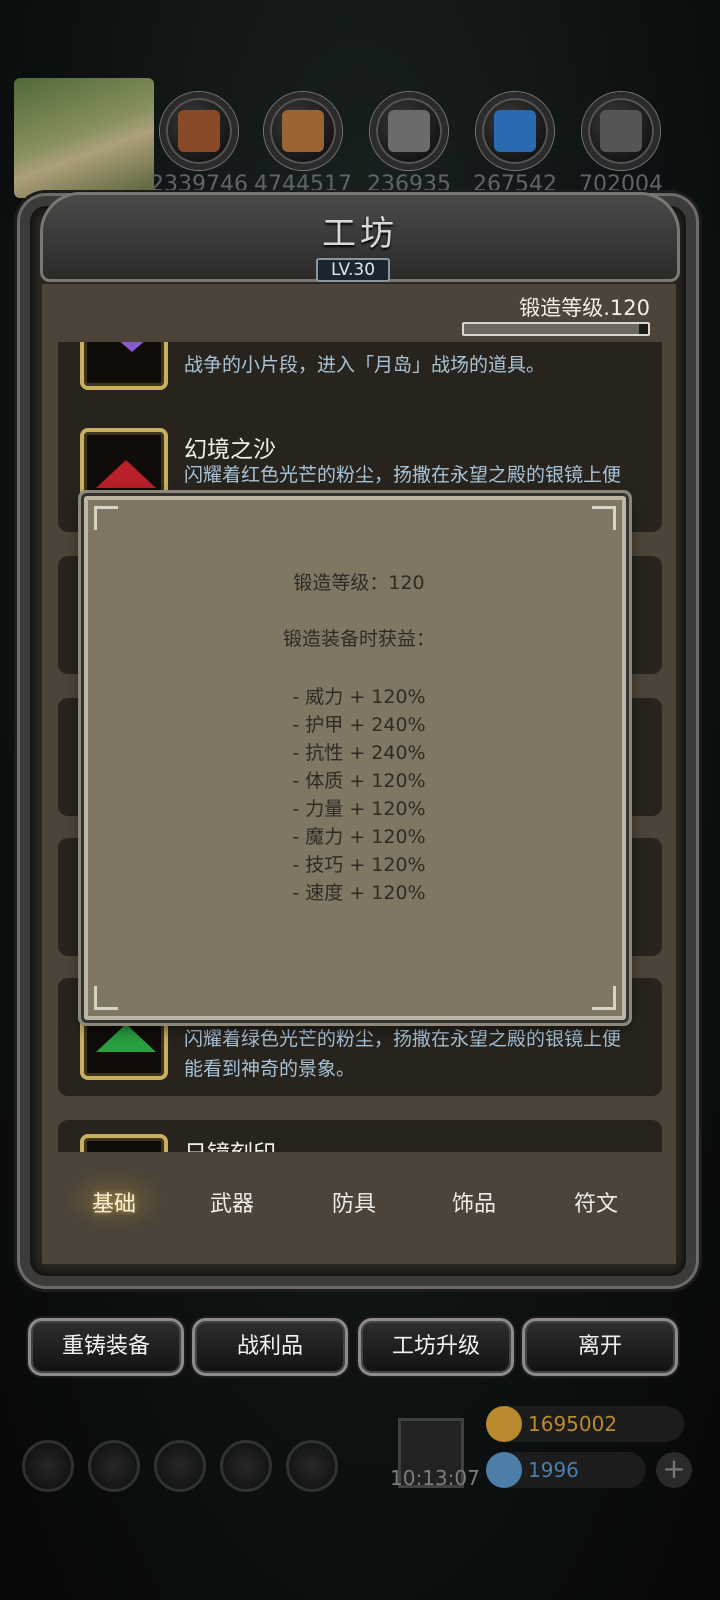 The width and height of the screenshot is (720, 1600). I want to click on tab-basic: 基础, so click(114, 1202).